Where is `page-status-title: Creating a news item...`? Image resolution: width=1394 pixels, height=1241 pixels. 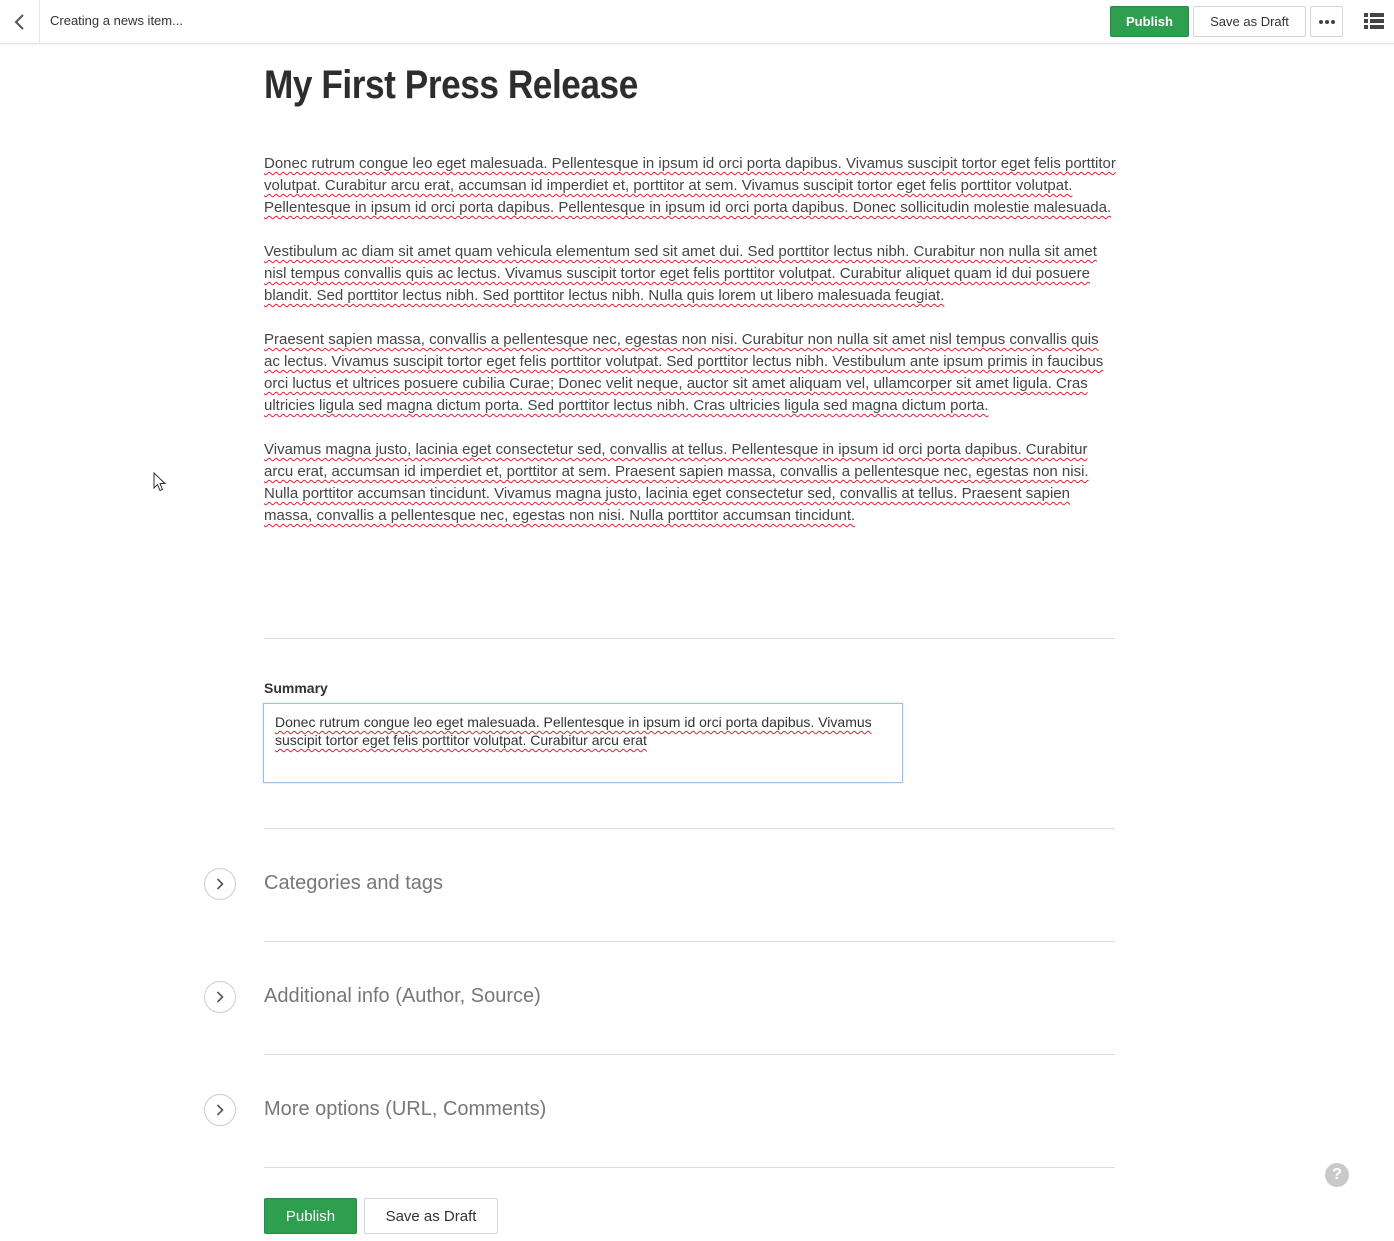
page-status-title: Creating a news item... is located at coordinates (116, 20).